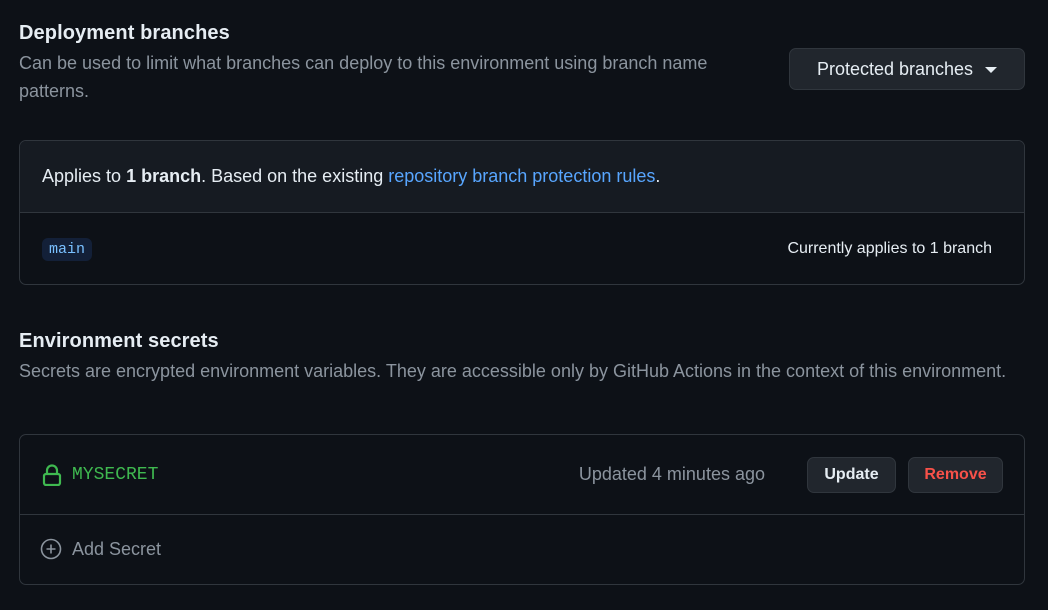 The width and height of the screenshot is (1048, 610). I want to click on branch-count: 1 branch, so click(164, 176).